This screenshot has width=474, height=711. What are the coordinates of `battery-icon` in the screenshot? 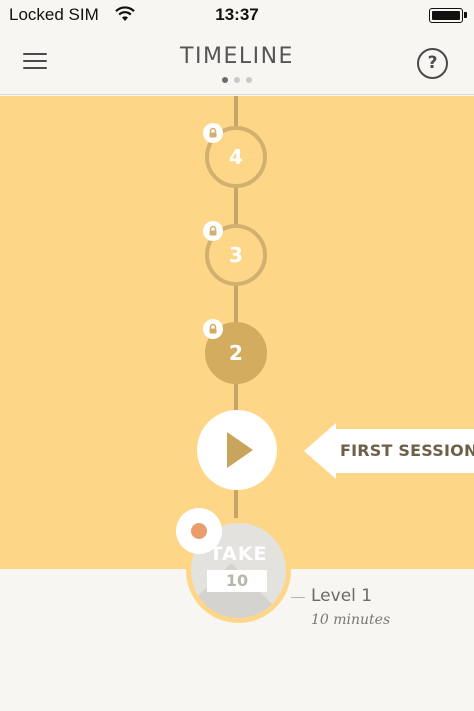 It's located at (448, 15).